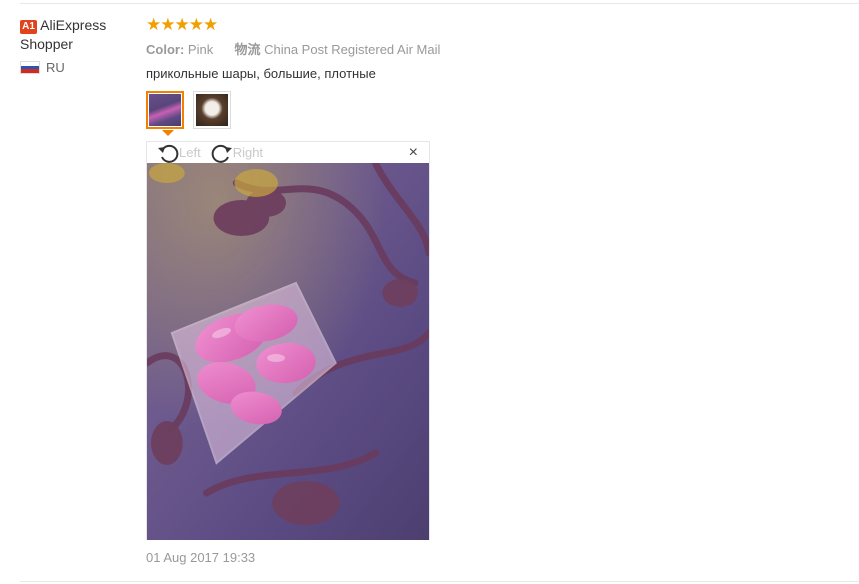  I want to click on rotate-right-button: Right, so click(237, 153).